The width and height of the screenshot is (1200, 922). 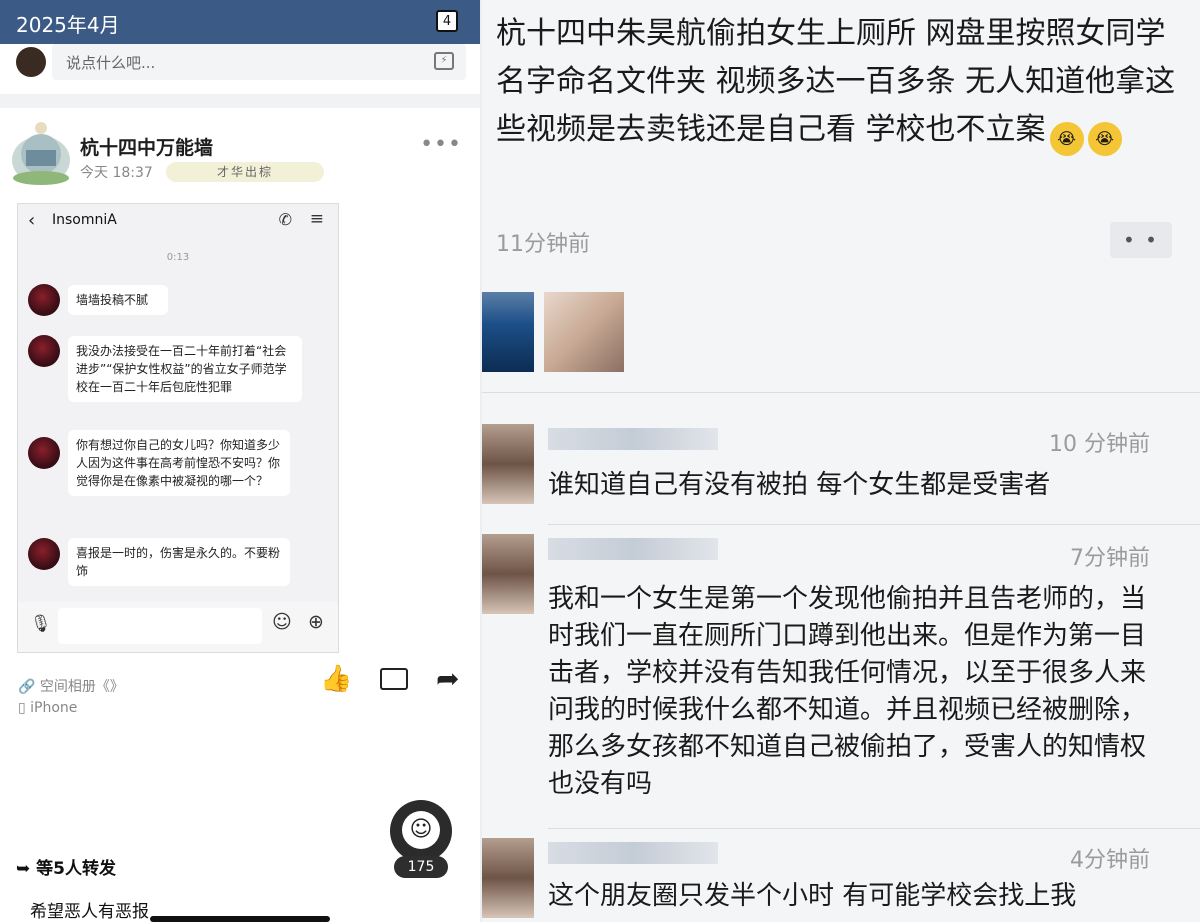 What do you see at coordinates (160, 626) in the screenshot?
I see `chat-text-field` at bounding box center [160, 626].